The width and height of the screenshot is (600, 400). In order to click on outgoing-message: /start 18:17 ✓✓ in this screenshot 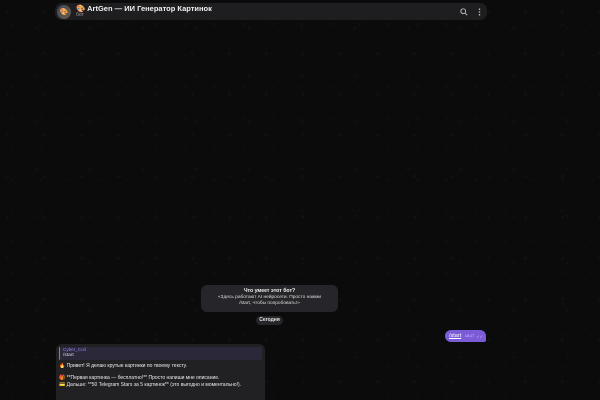, I will do `click(465, 336)`.